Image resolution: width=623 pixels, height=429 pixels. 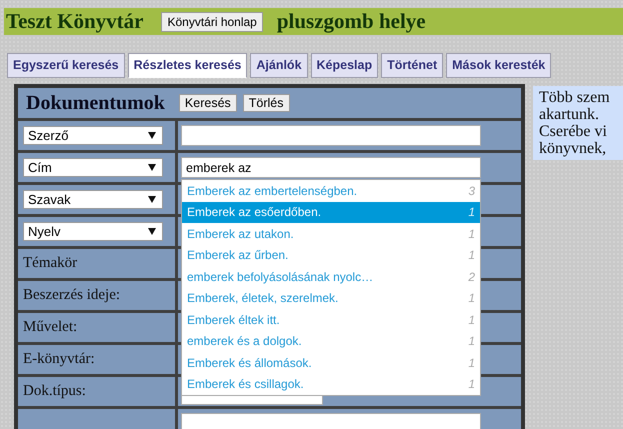 I want to click on panel-title: Dokumentumok, so click(x=95, y=103).